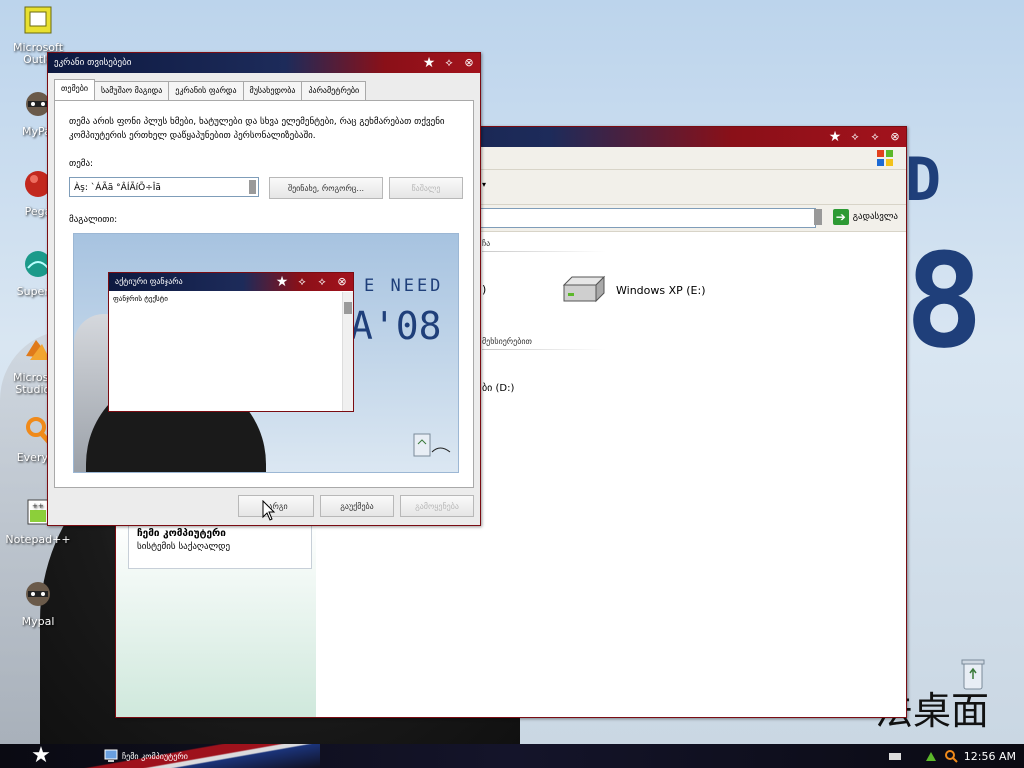  I want to click on computer-icon, so click(111, 755).